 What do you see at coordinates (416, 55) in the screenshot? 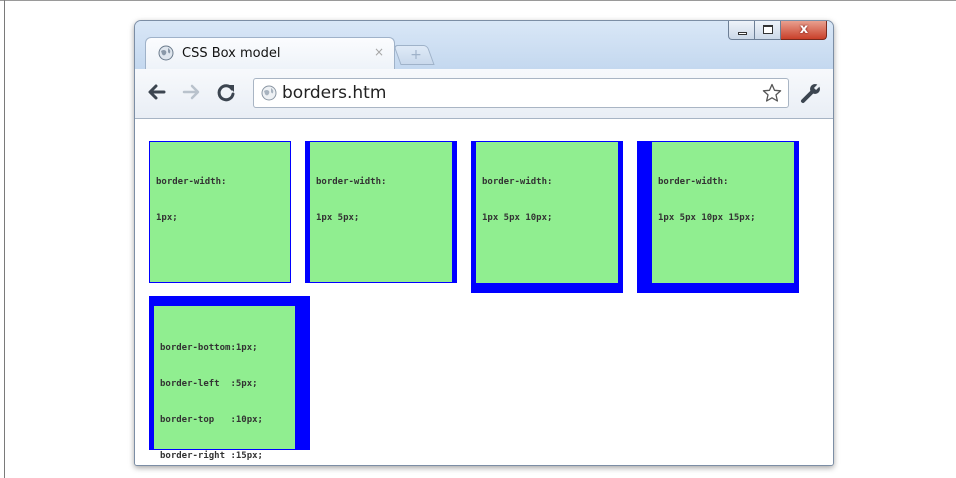
I see `plus-icon: +` at bounding box center [416, 55].